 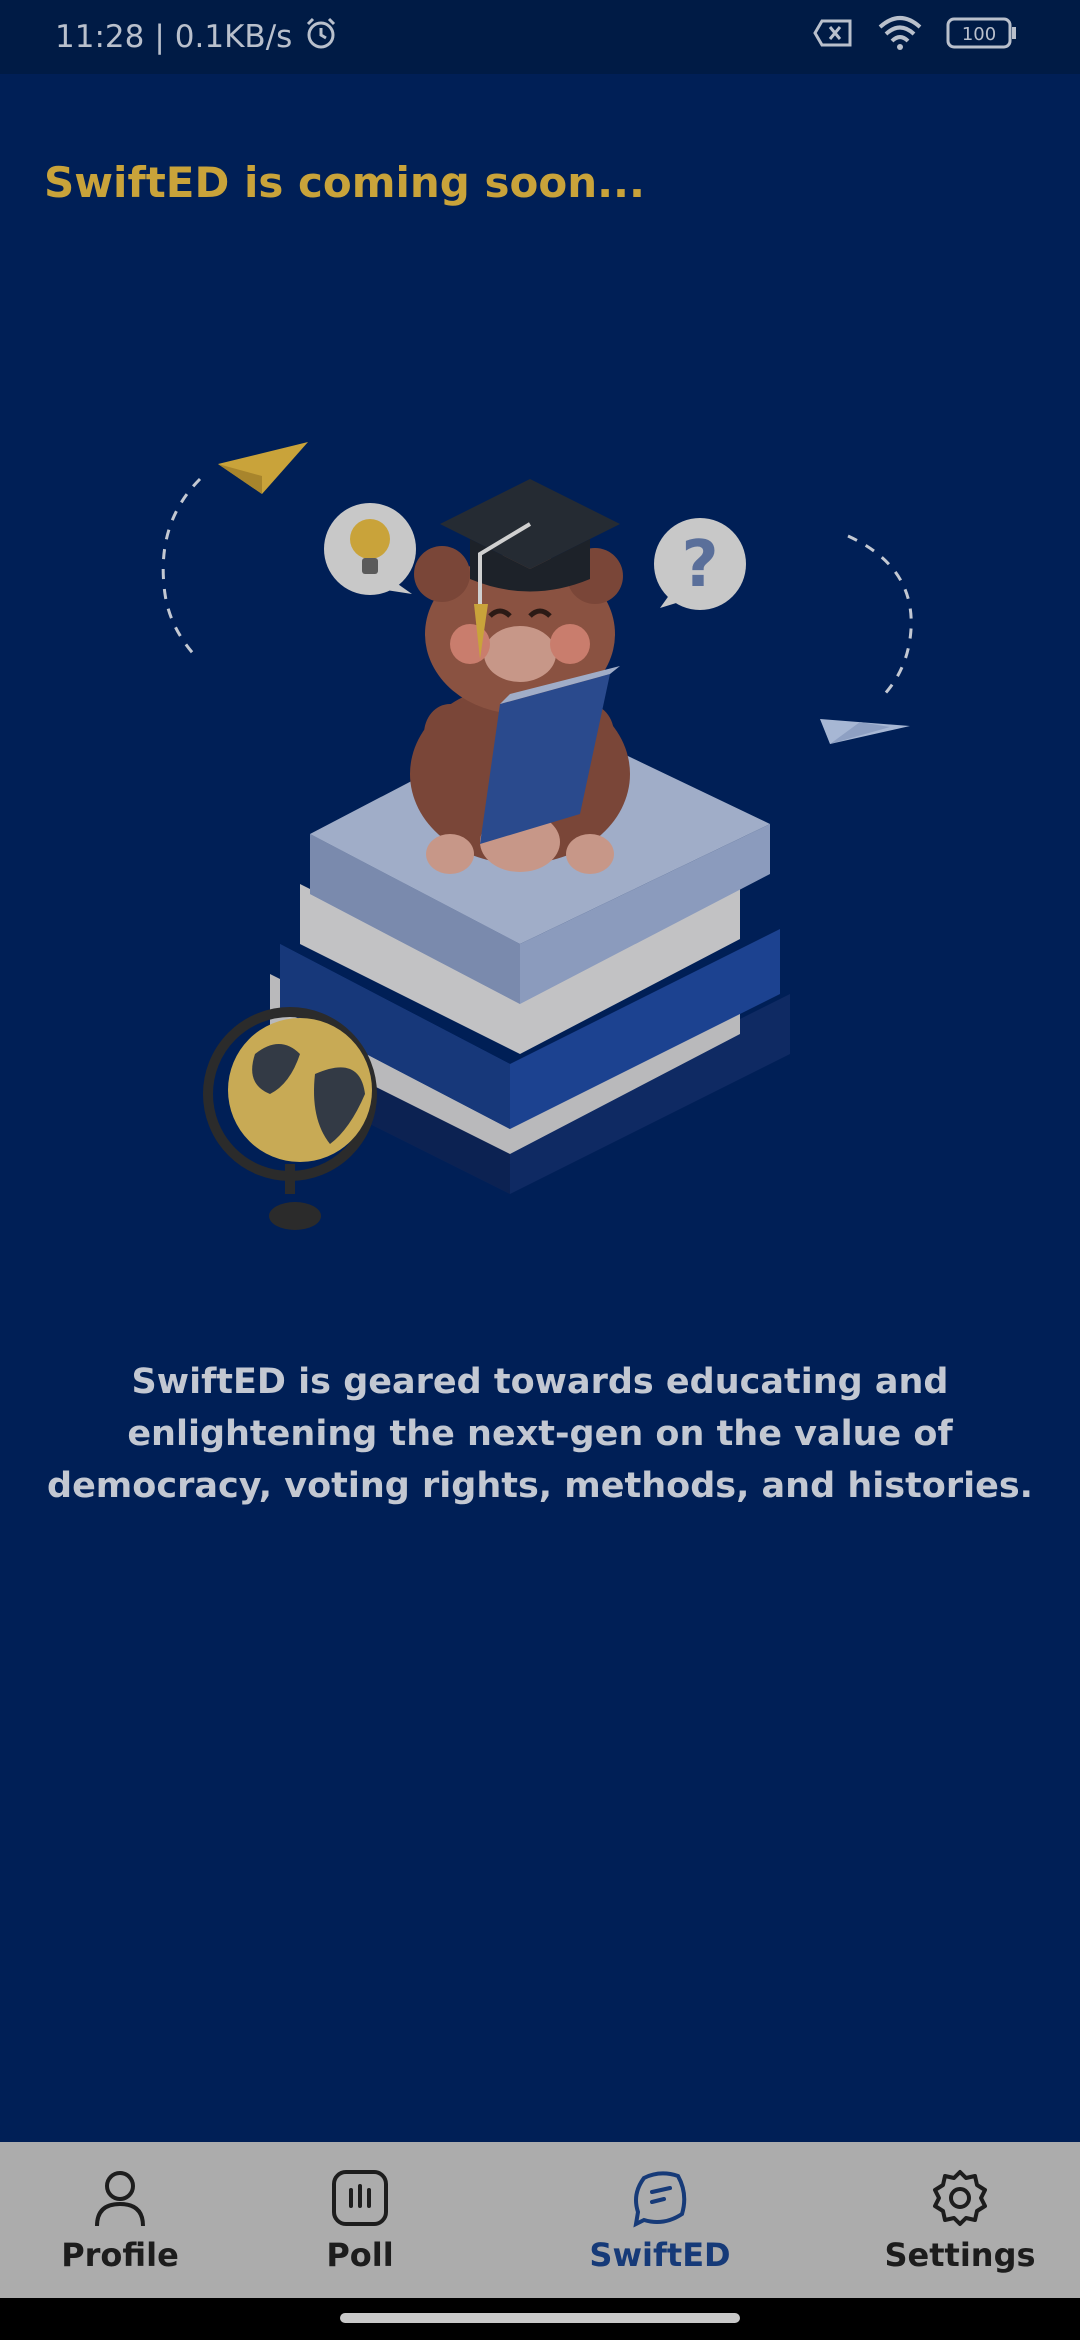 I want to click on network-speed: 0.1KB/s, so click(x=233, y=37).